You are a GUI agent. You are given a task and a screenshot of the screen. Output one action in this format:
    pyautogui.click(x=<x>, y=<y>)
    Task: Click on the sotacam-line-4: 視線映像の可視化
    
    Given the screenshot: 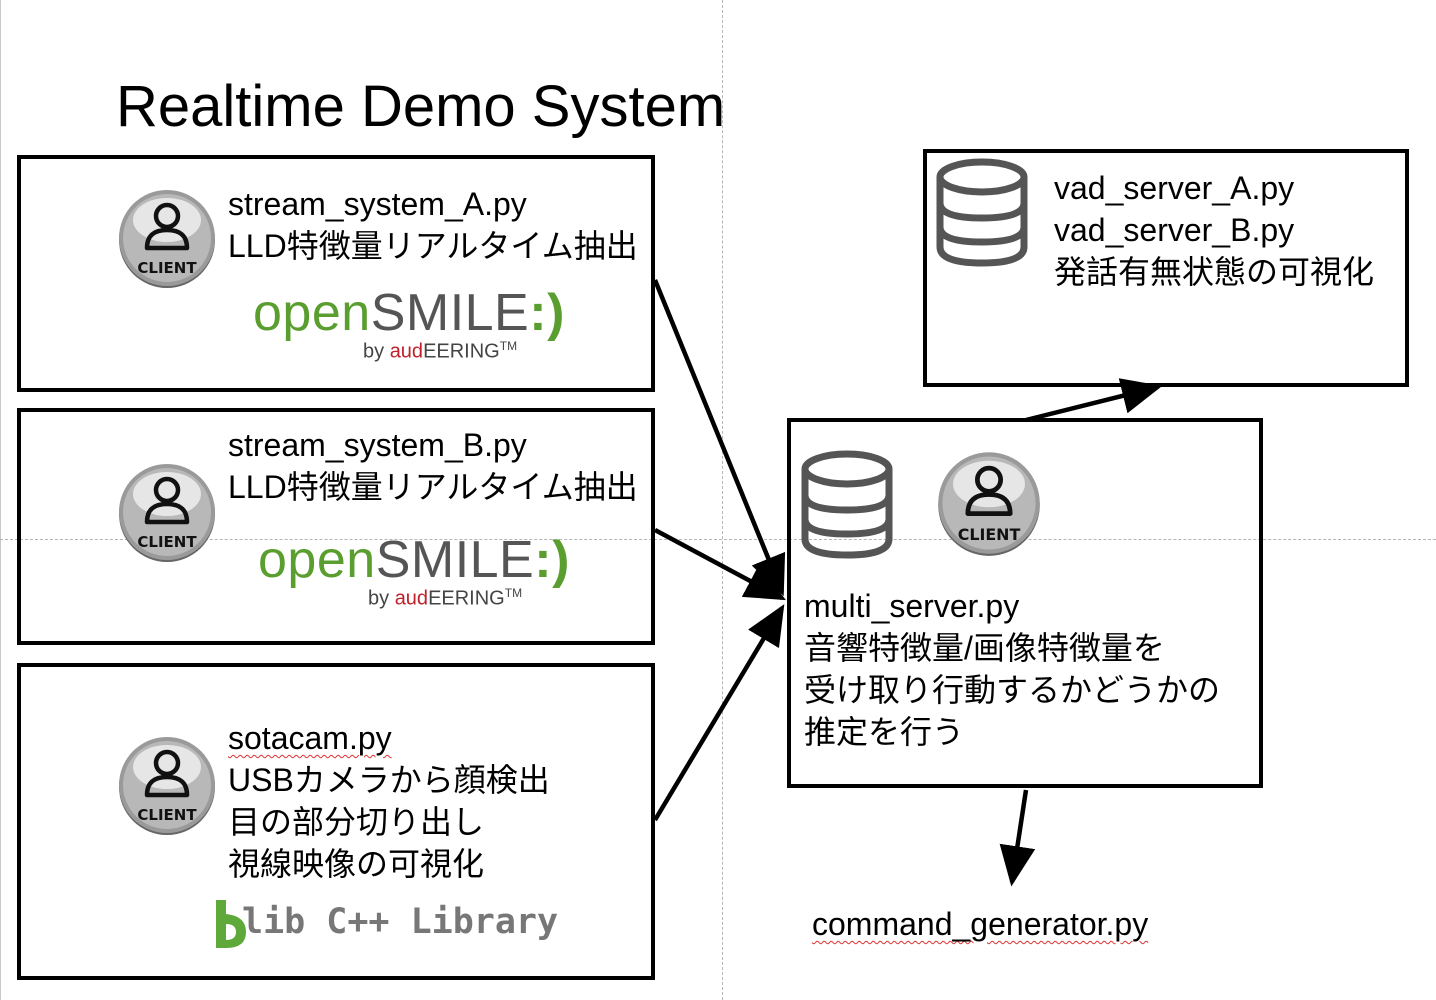 What is the action you would take?
    pyautogui.click(x=356, y=864)
    